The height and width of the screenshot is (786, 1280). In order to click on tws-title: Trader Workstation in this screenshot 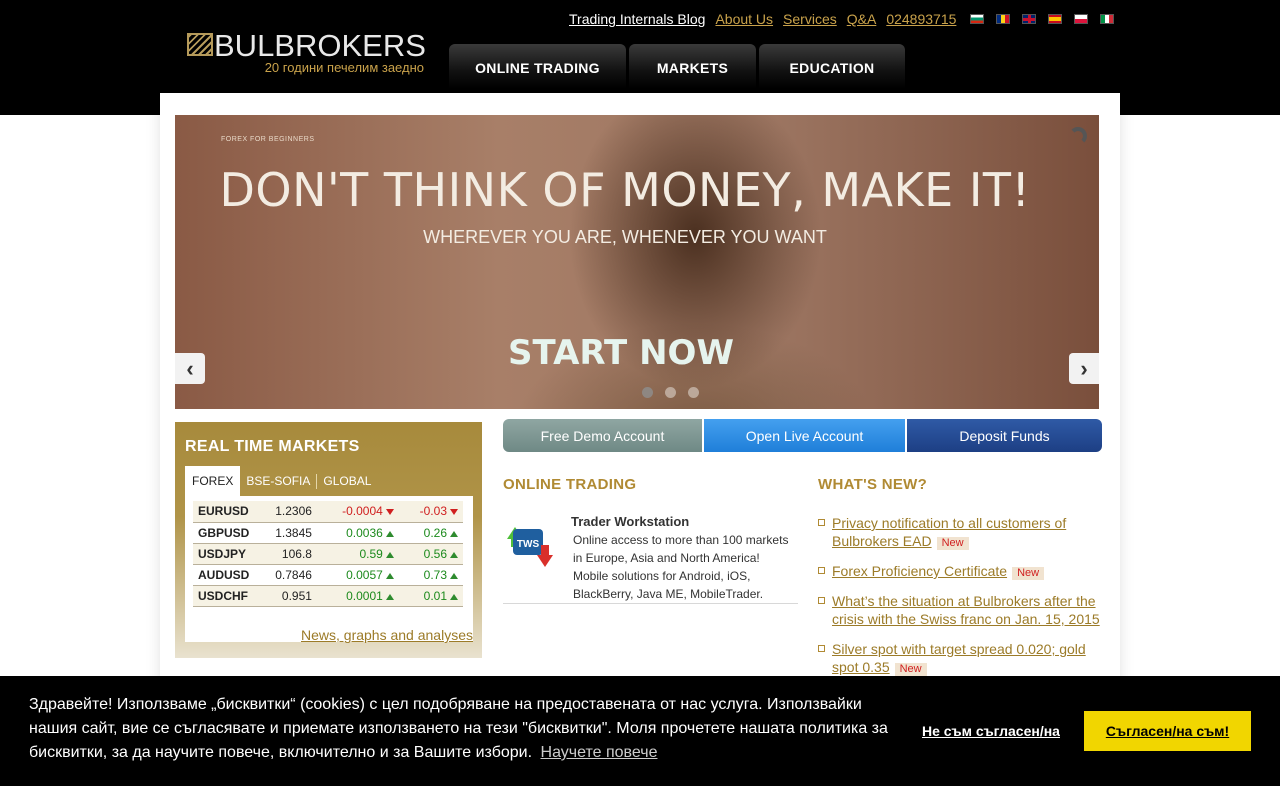, I will do `click(630, 521)`.